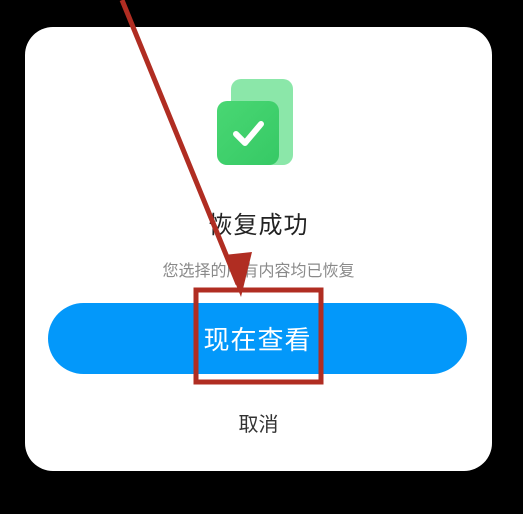  I want to click on view-now-button: 现在查看, so click(257, 338).